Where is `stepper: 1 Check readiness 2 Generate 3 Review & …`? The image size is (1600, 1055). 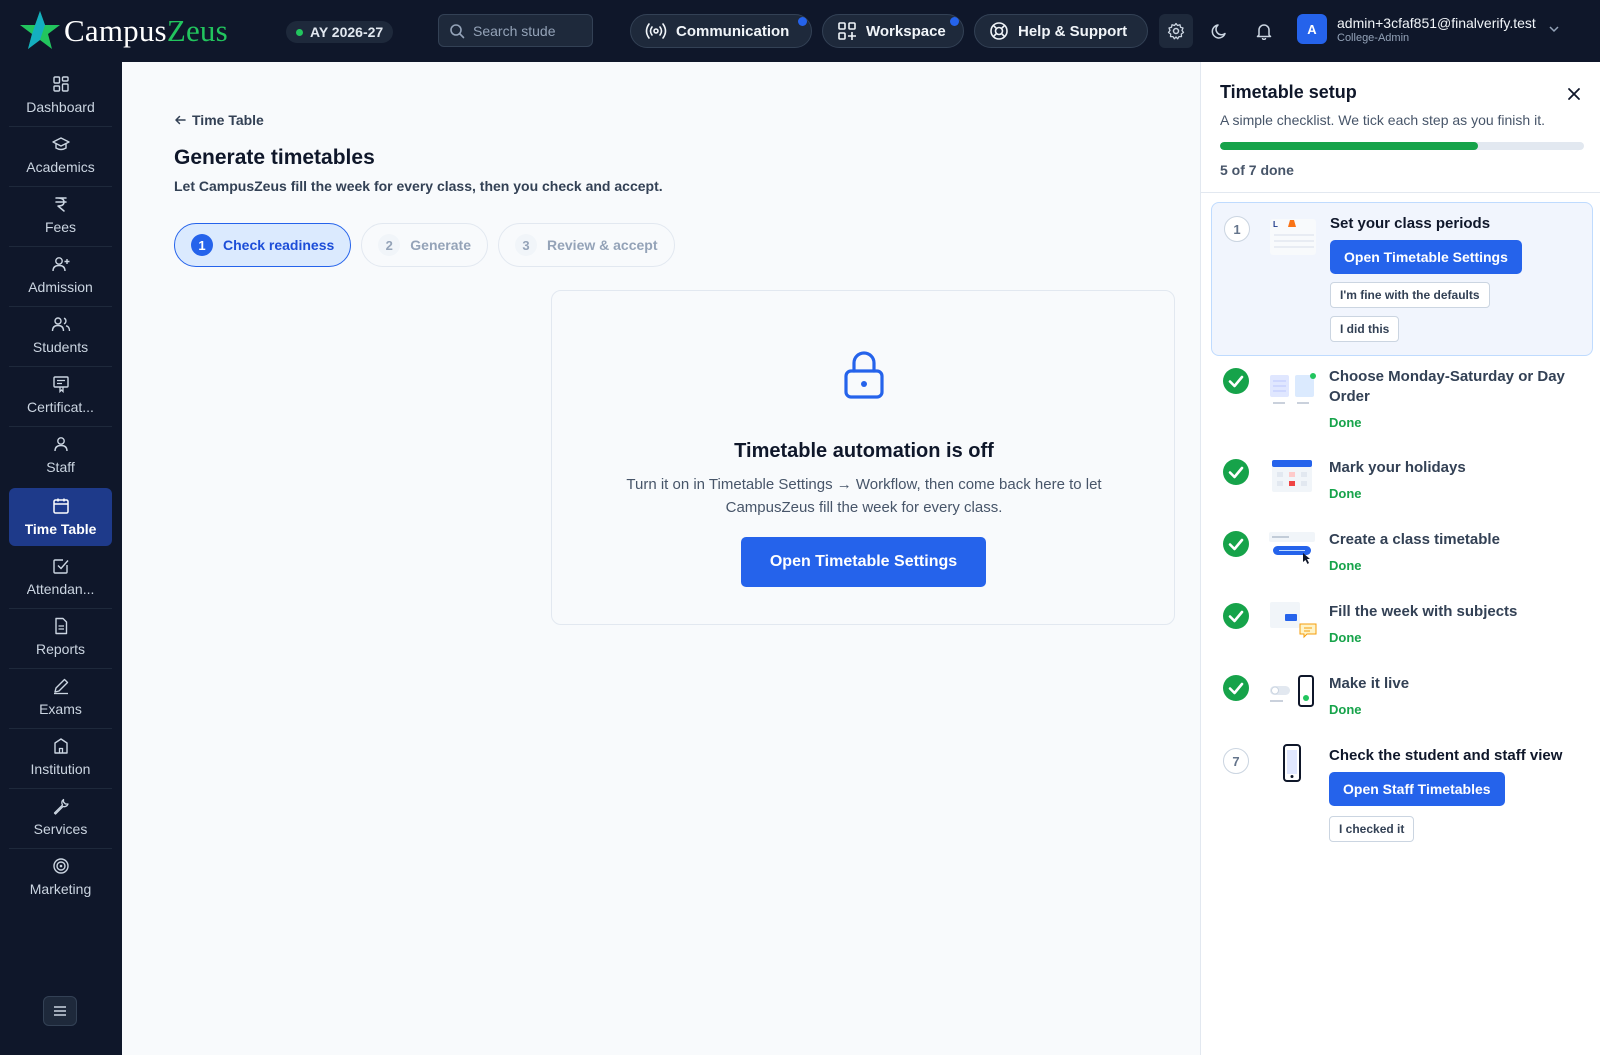
stepper: 1 Check readiness 2 Generate 3 Review & … is located at coordinates (429, 245).